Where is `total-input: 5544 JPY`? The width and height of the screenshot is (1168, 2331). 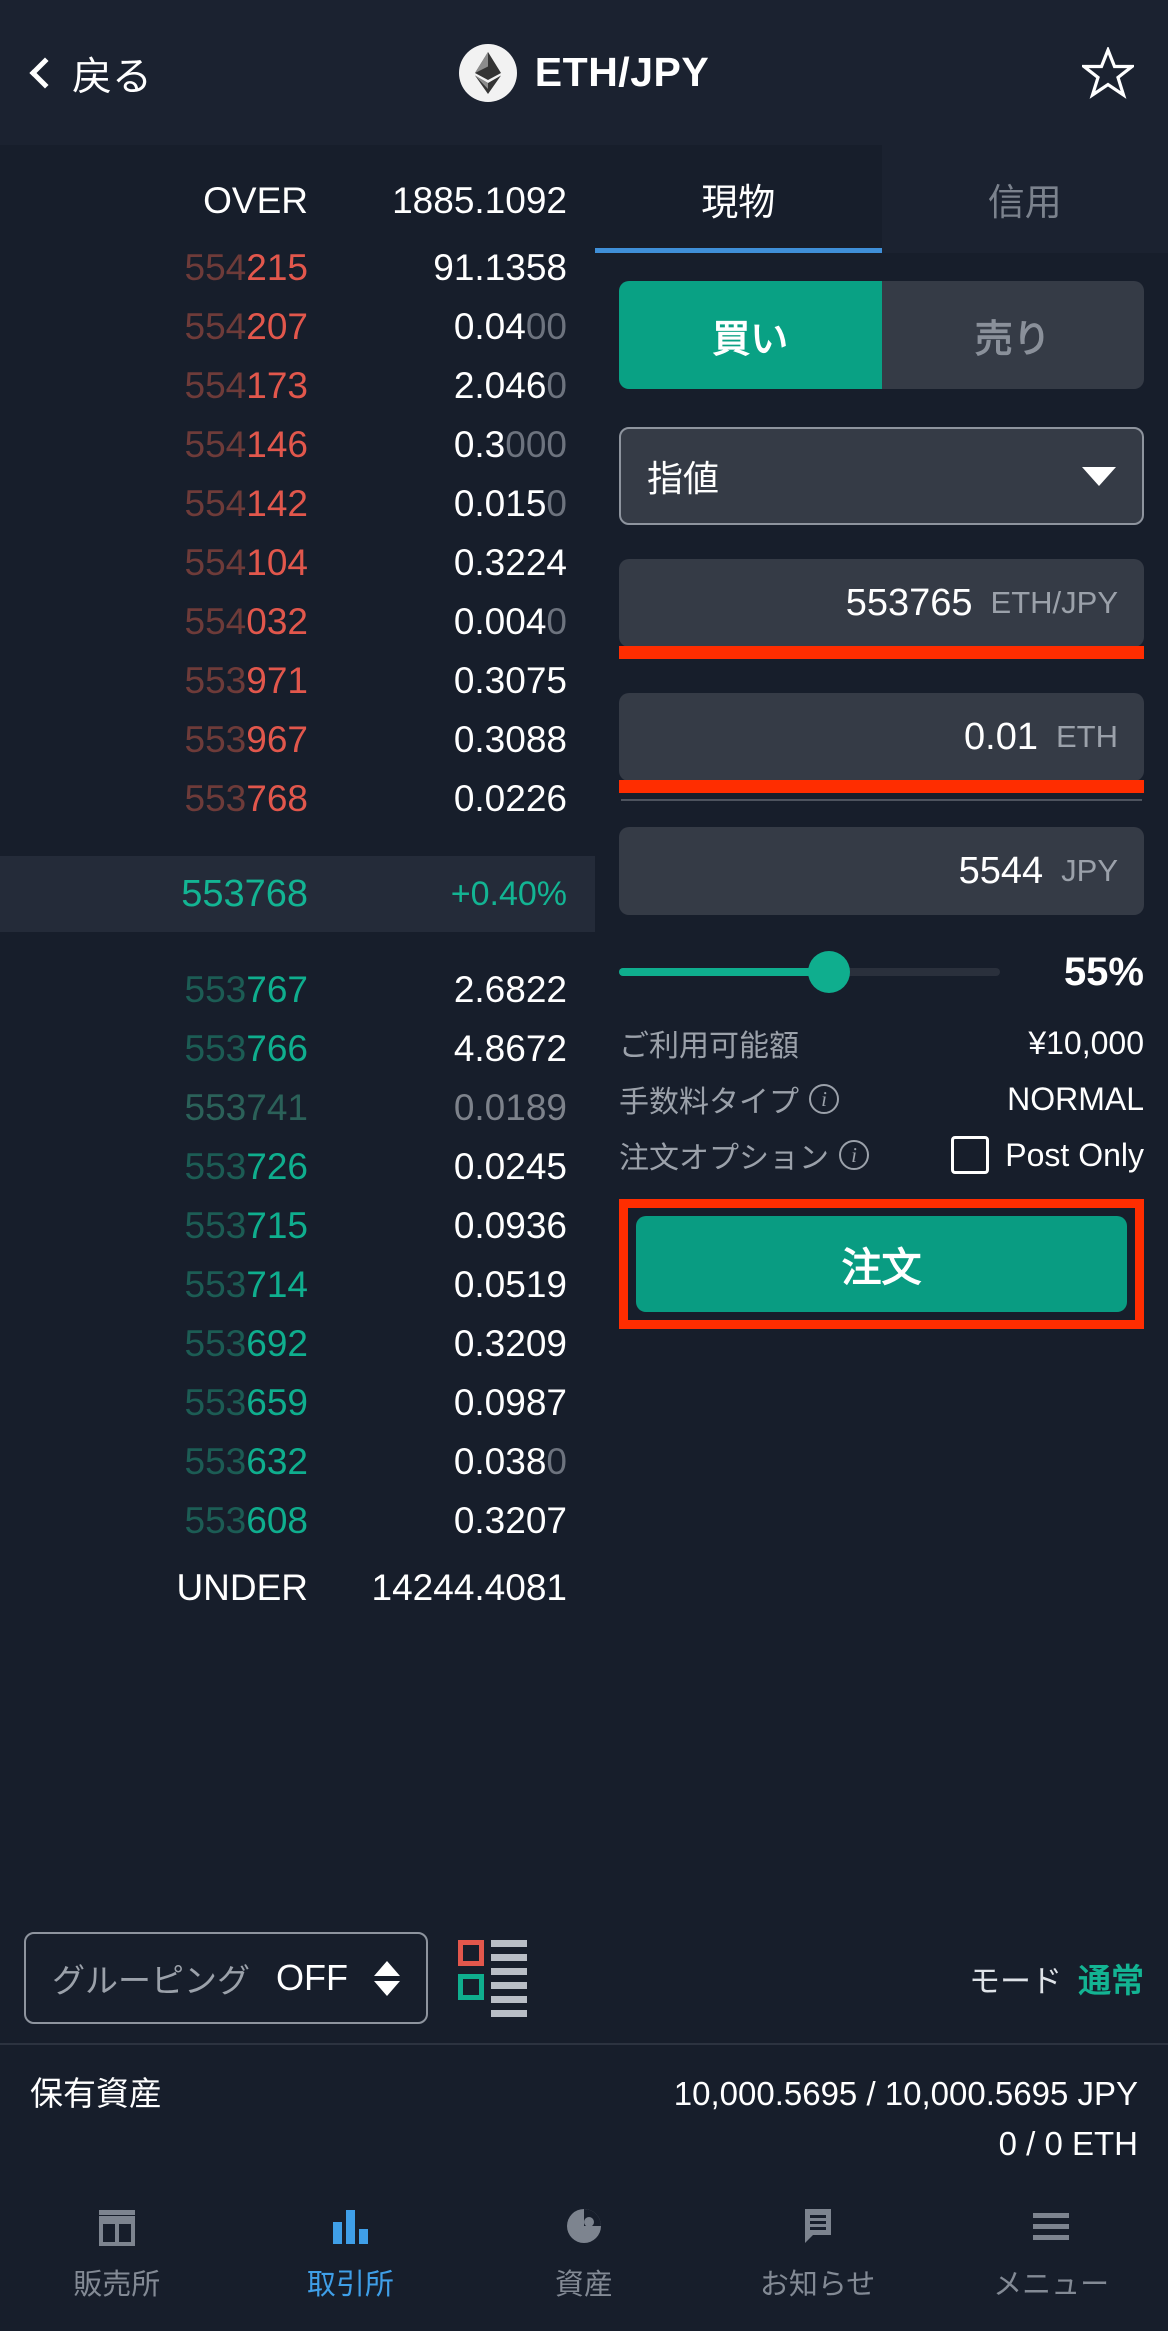
total-input: 5544 JPY is located at coordinates (881, 871).